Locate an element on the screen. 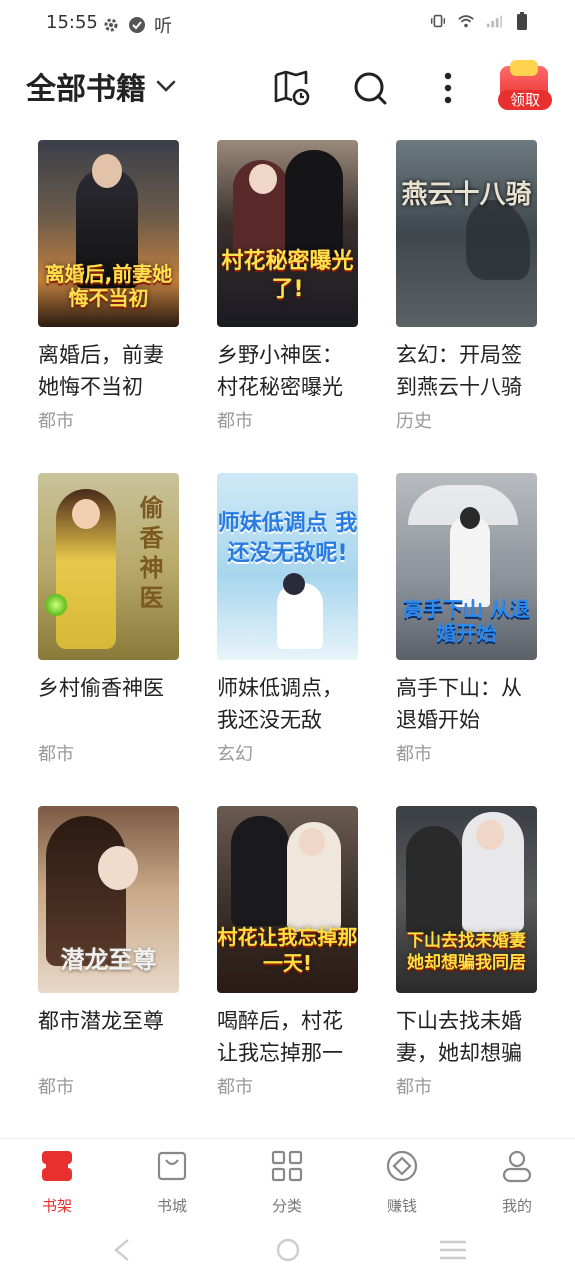 The image size is (575, 1280). cover-title: 离婚后,前妻她悔不当初 is located at coordinates (108, 286).